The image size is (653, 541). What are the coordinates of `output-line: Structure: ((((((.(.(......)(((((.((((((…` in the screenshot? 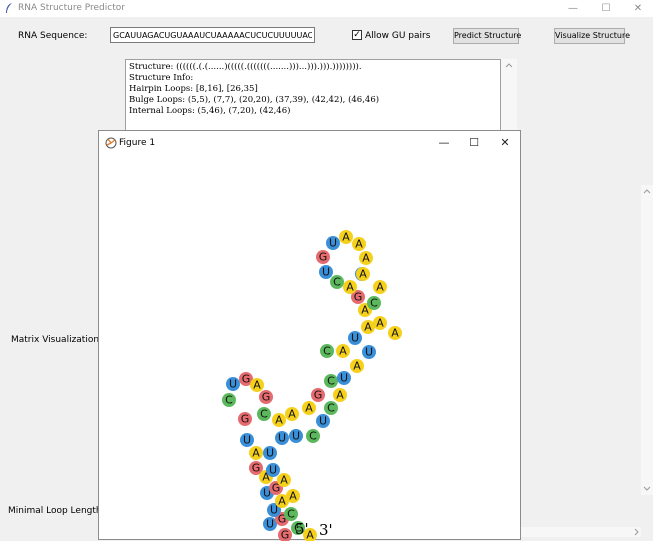 It's located at (313, 67).